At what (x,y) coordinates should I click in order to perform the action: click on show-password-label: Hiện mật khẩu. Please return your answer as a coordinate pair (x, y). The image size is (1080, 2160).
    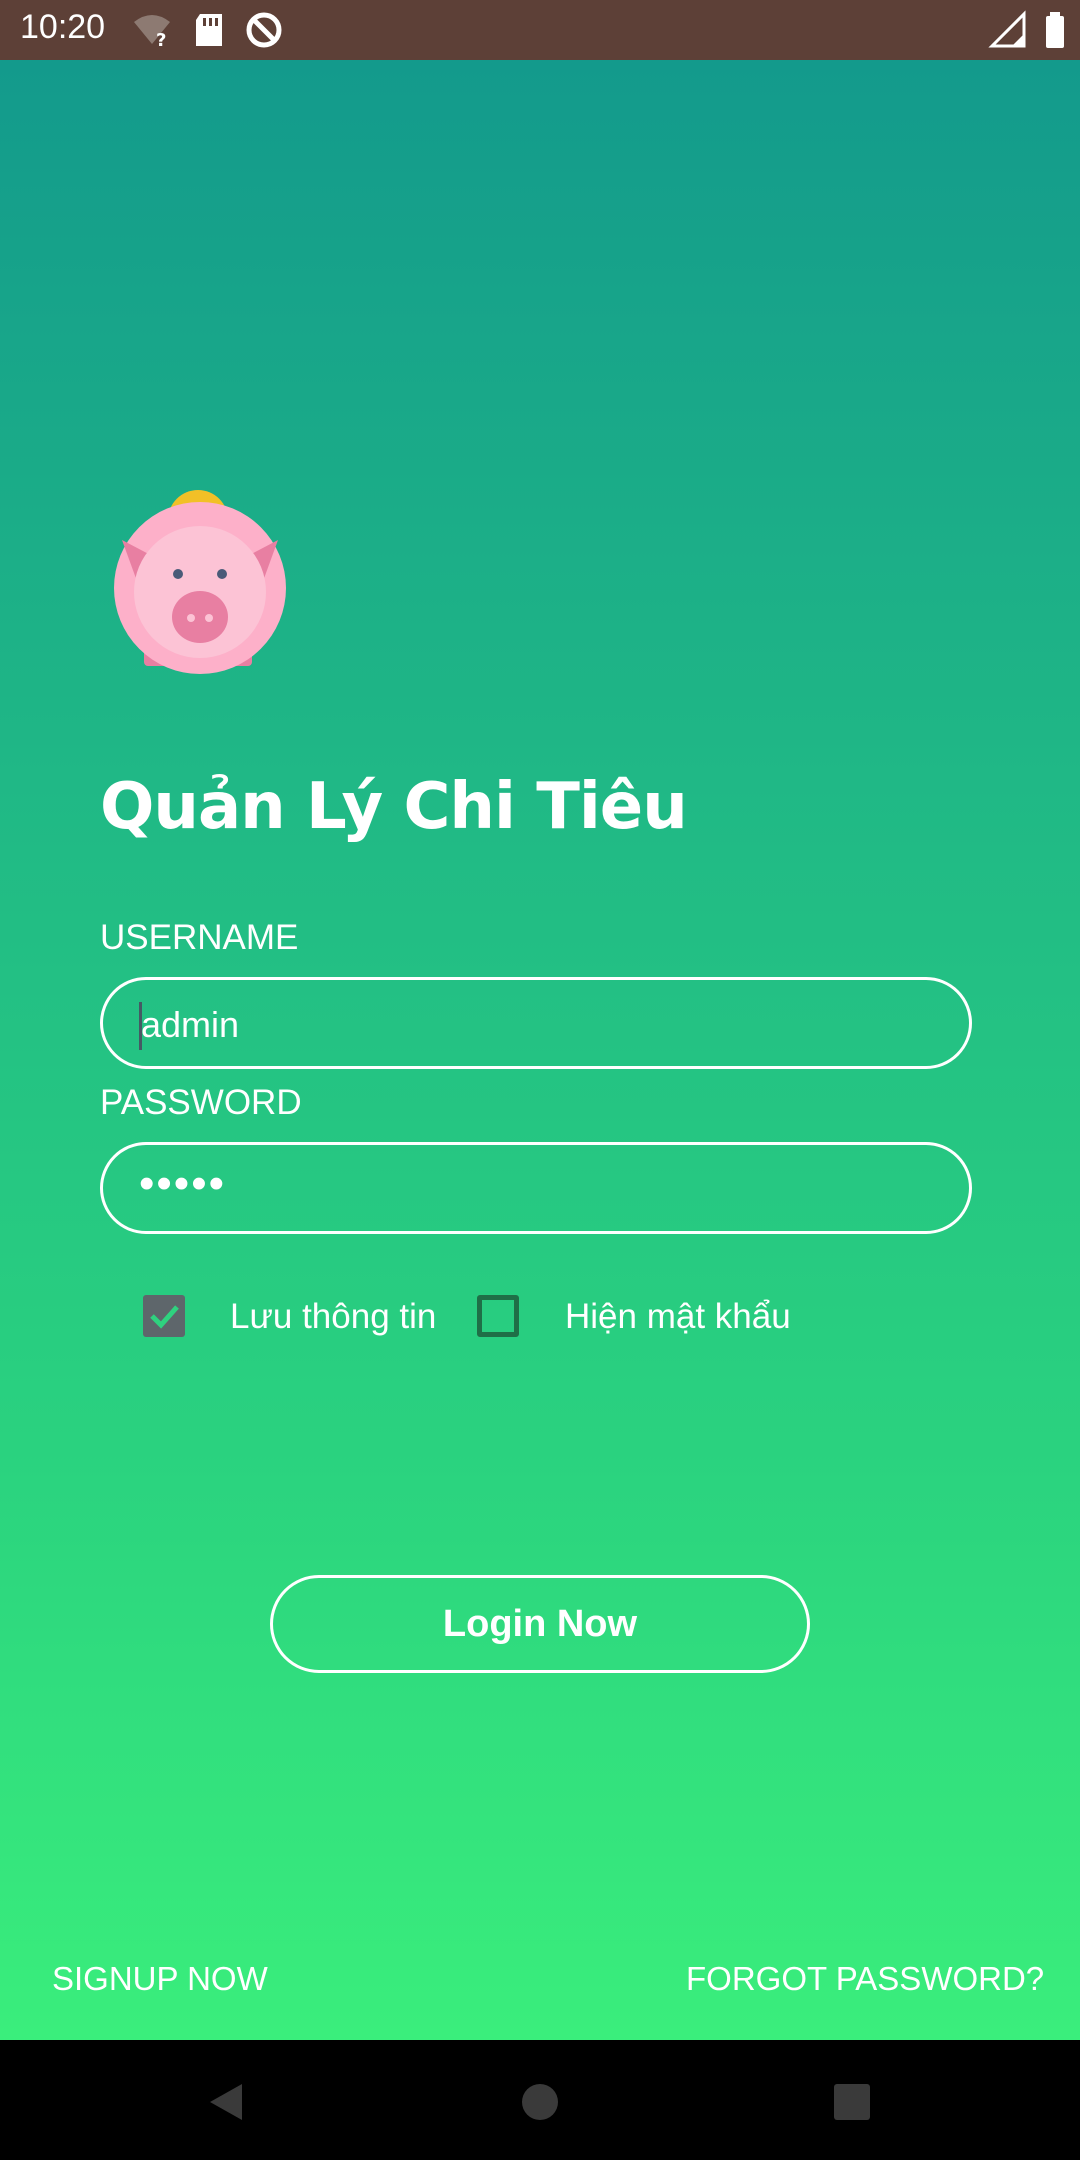
    Looking at the image, I should click on (678, 1317).